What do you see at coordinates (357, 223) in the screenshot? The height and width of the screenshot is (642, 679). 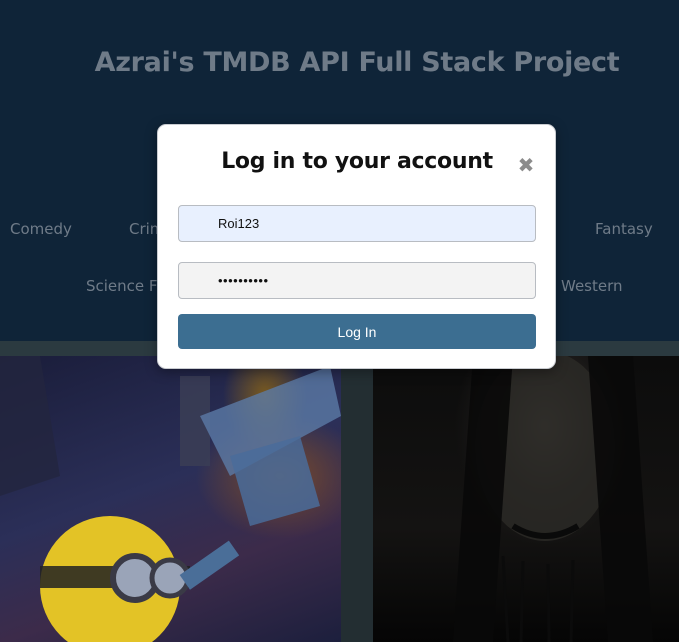 I see `username-input` at bounding box center [357, 223].